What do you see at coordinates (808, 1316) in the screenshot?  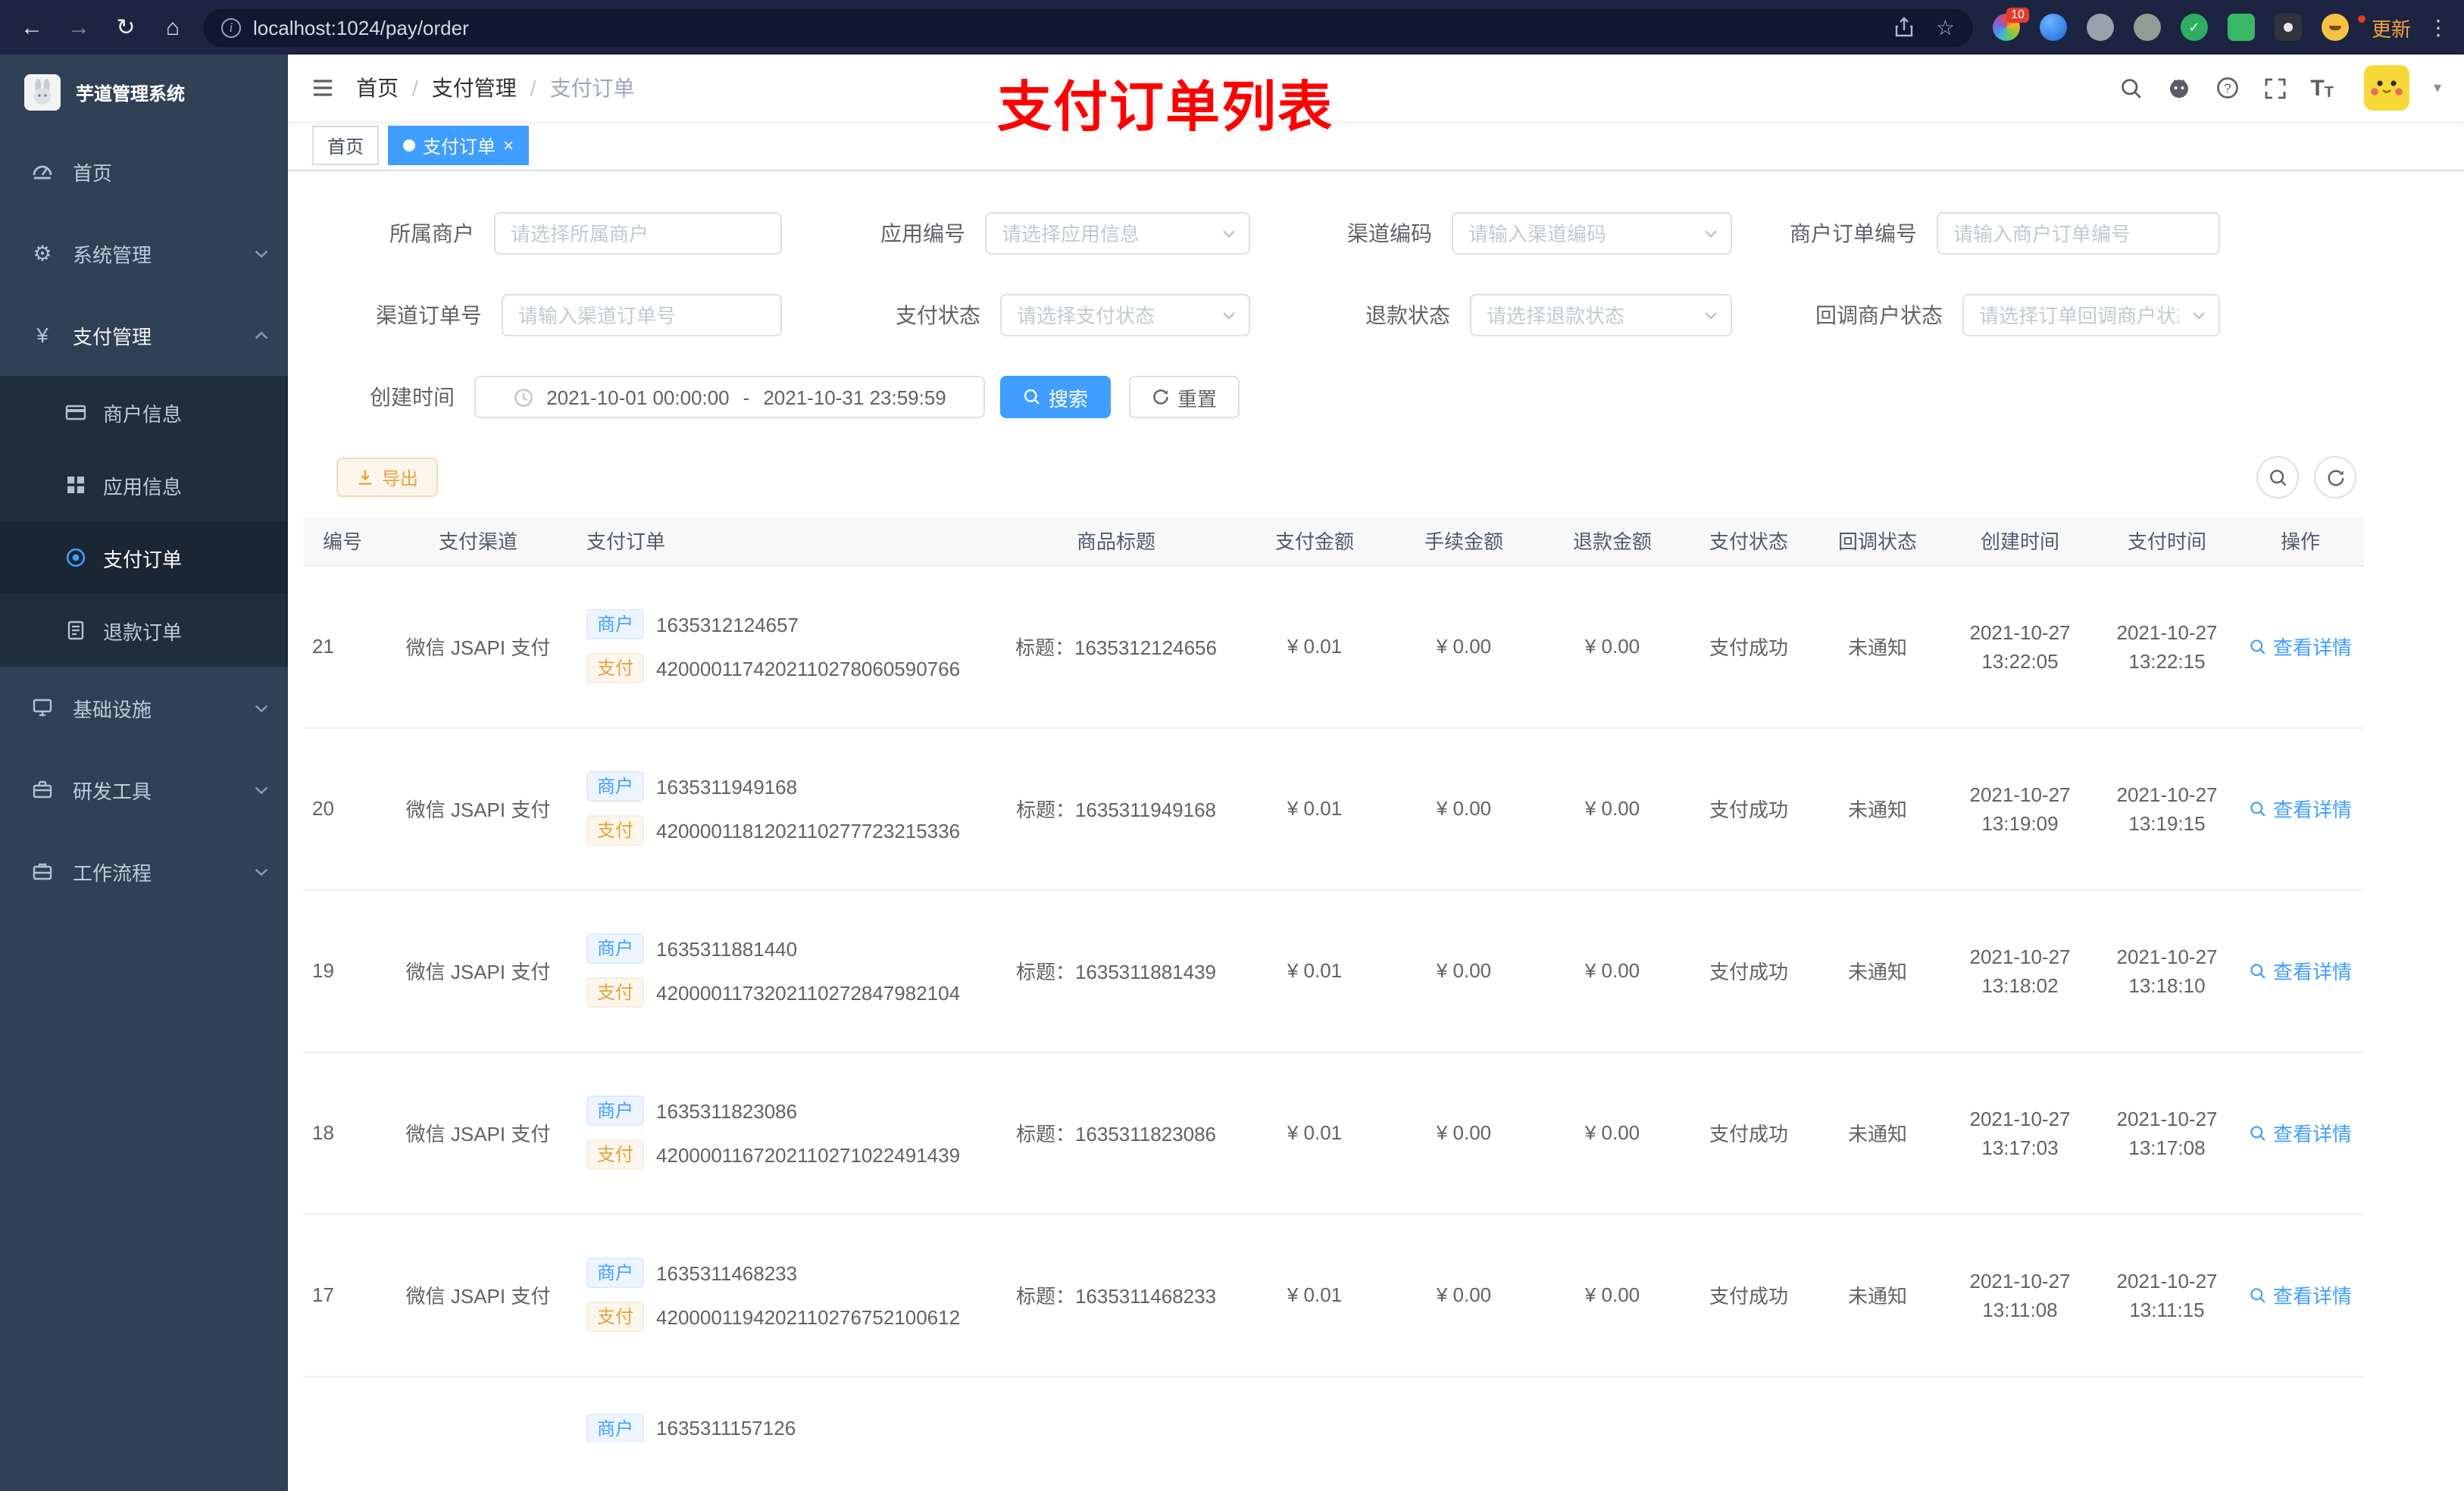 I see `channel-order-no: 4200001194202110276752100612` at bounding box center [808, 1316].